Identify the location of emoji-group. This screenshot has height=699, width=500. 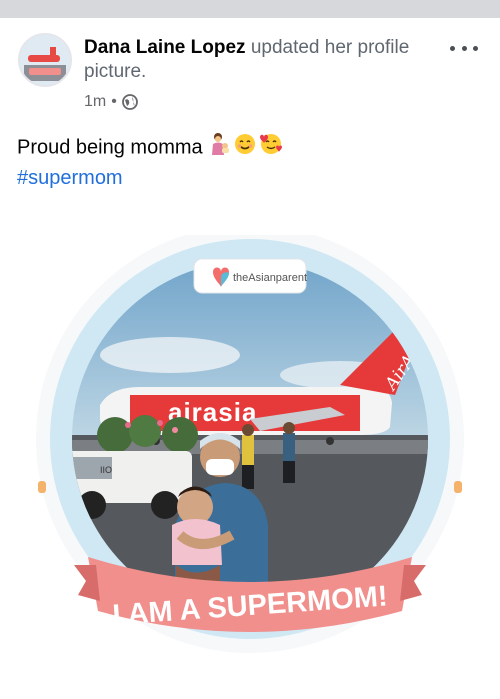
(247, 148).